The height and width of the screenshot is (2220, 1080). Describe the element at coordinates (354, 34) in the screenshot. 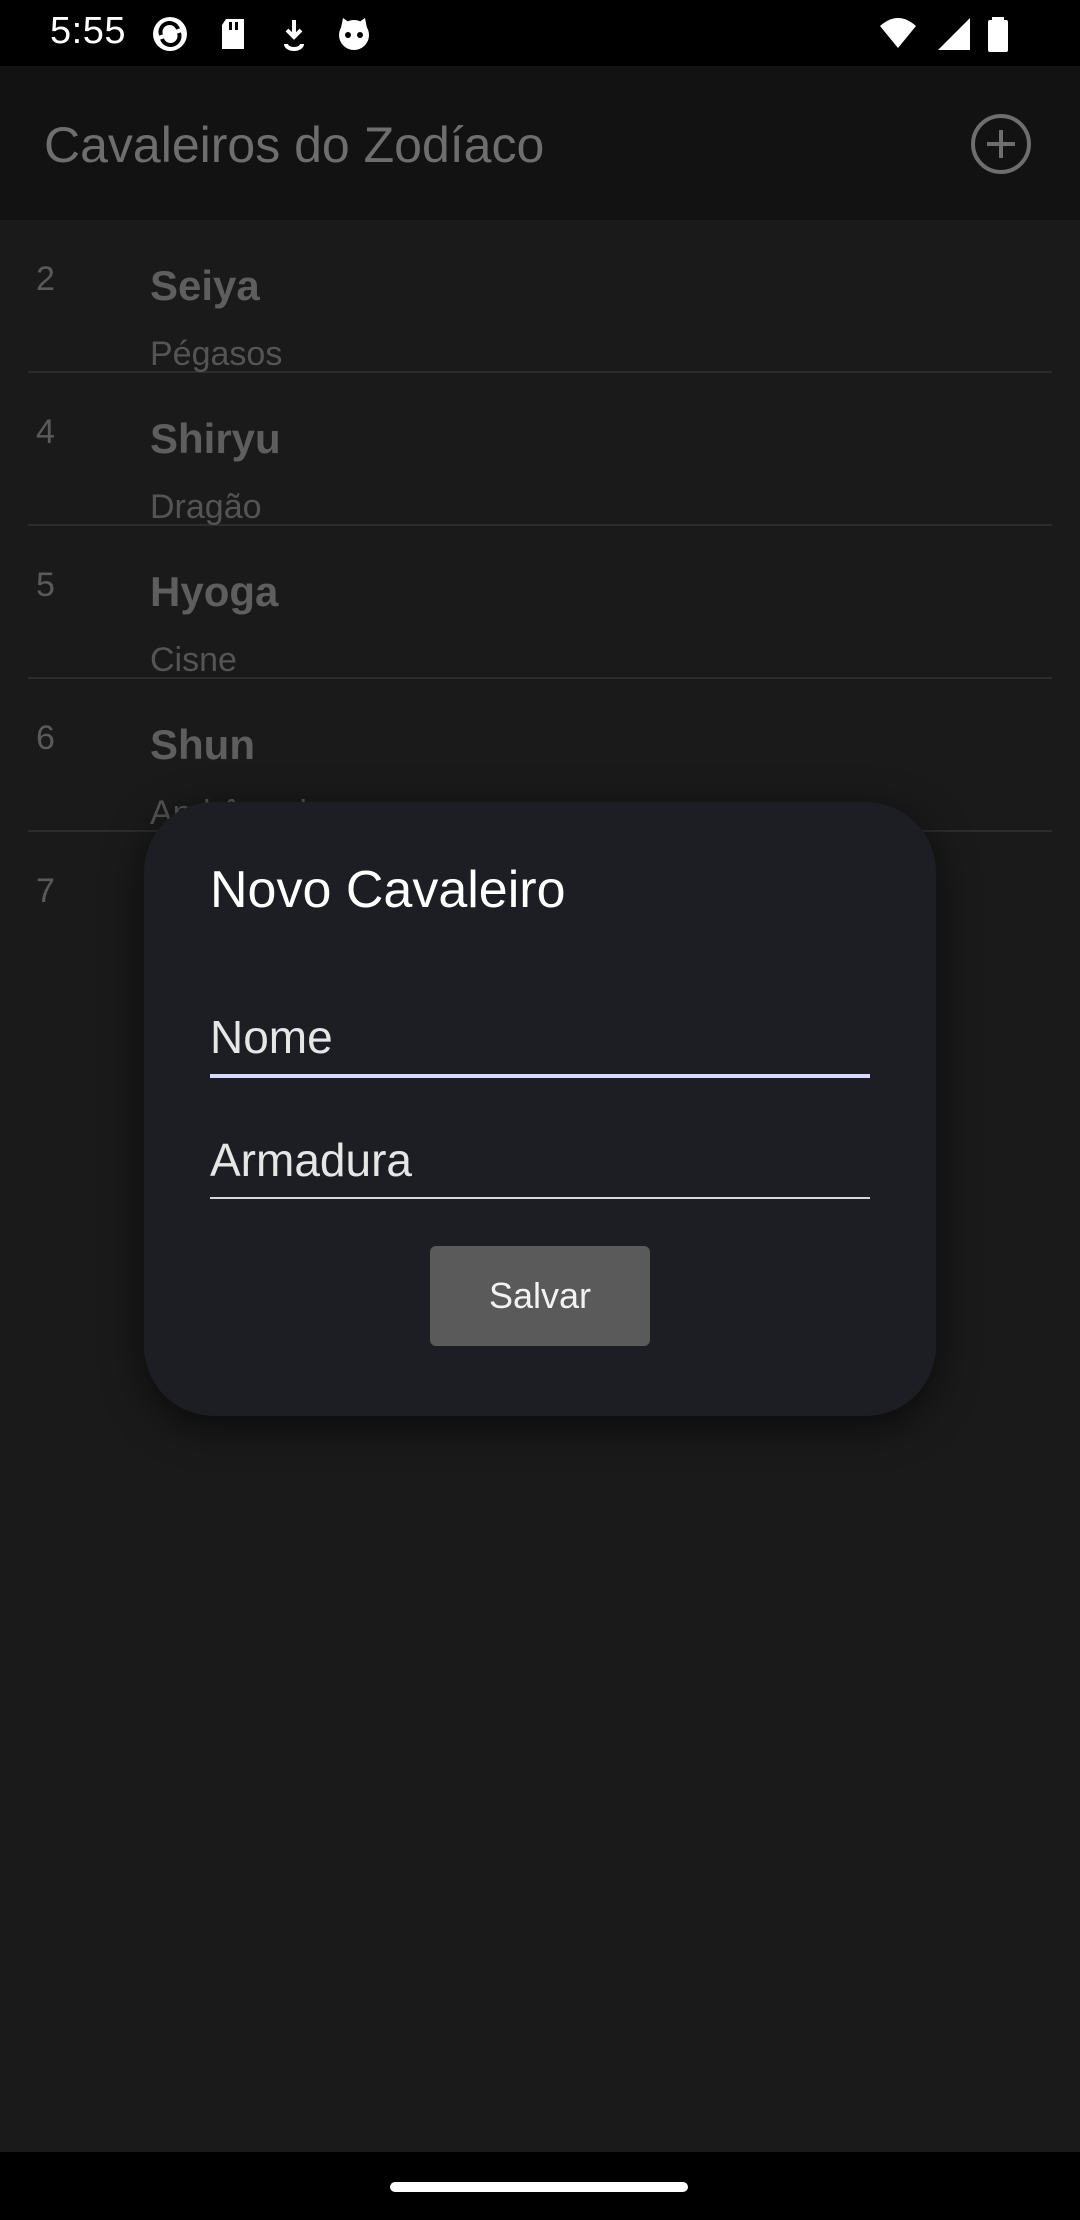

I see `cat-icon` at that location.